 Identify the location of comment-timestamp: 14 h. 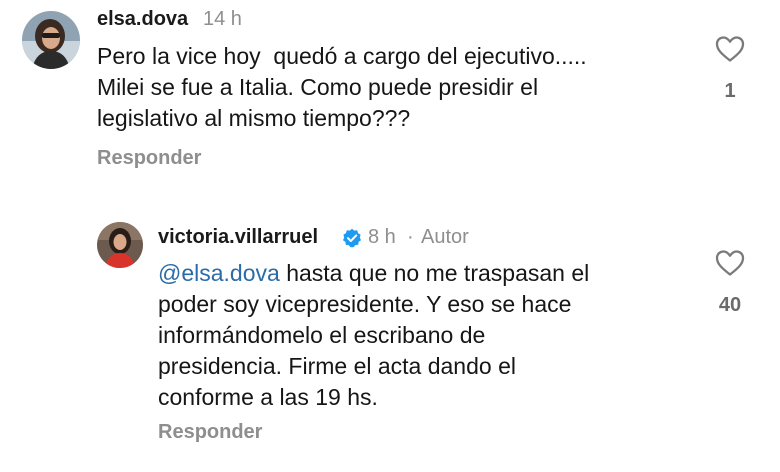
(222, 19).